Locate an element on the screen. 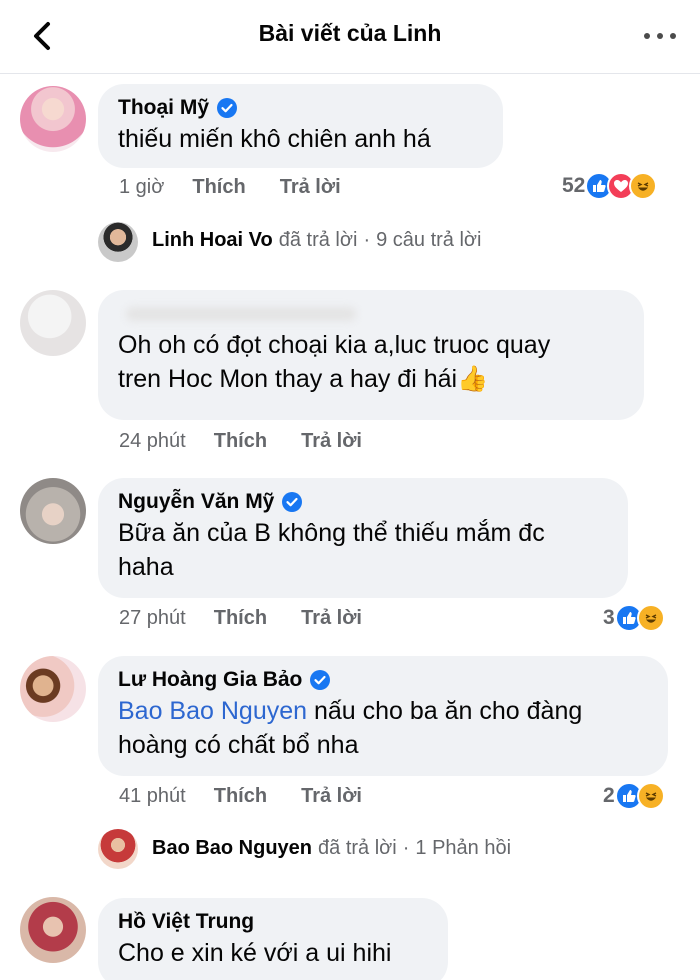 This screenshot has height=980, width=700. reaction-summary: 2 is located at coordinates (634, 796).